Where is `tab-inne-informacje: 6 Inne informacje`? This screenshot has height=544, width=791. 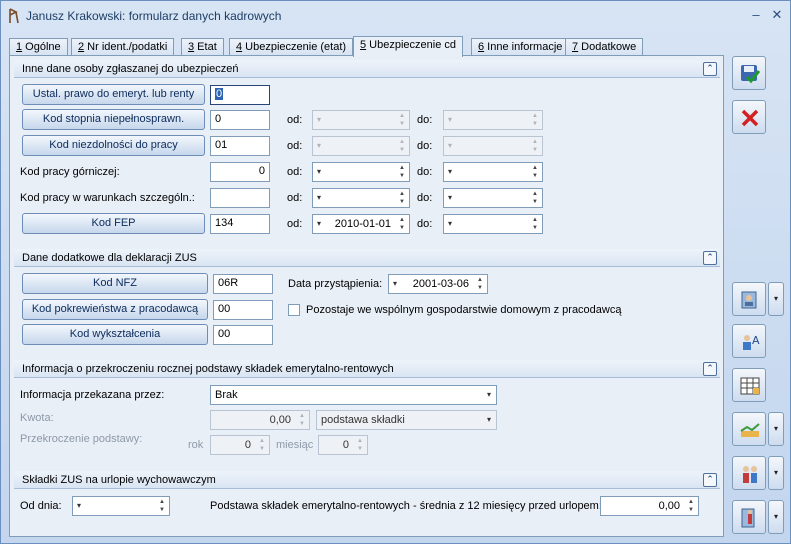
tab-inne-informacje: 6 Inne informacje is located at coordinates (520, 47).